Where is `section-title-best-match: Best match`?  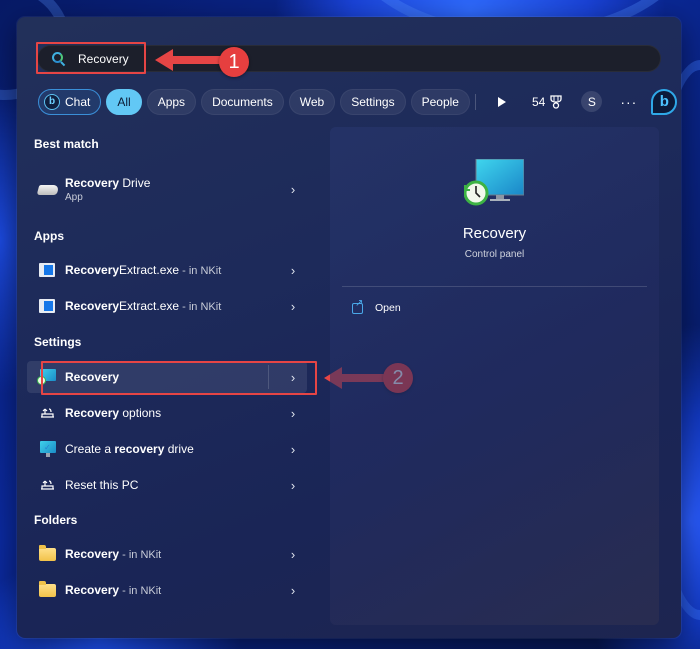
section-title-best-match: Best match is located at coordinates (66, 144).